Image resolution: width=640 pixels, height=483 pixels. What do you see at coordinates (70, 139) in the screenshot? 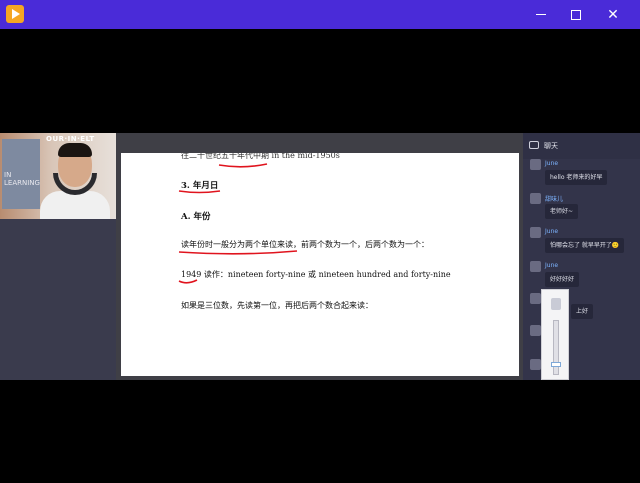
I see `webcam-brand-text: OUR·IN·ELT` at bounding box center [70, 139].